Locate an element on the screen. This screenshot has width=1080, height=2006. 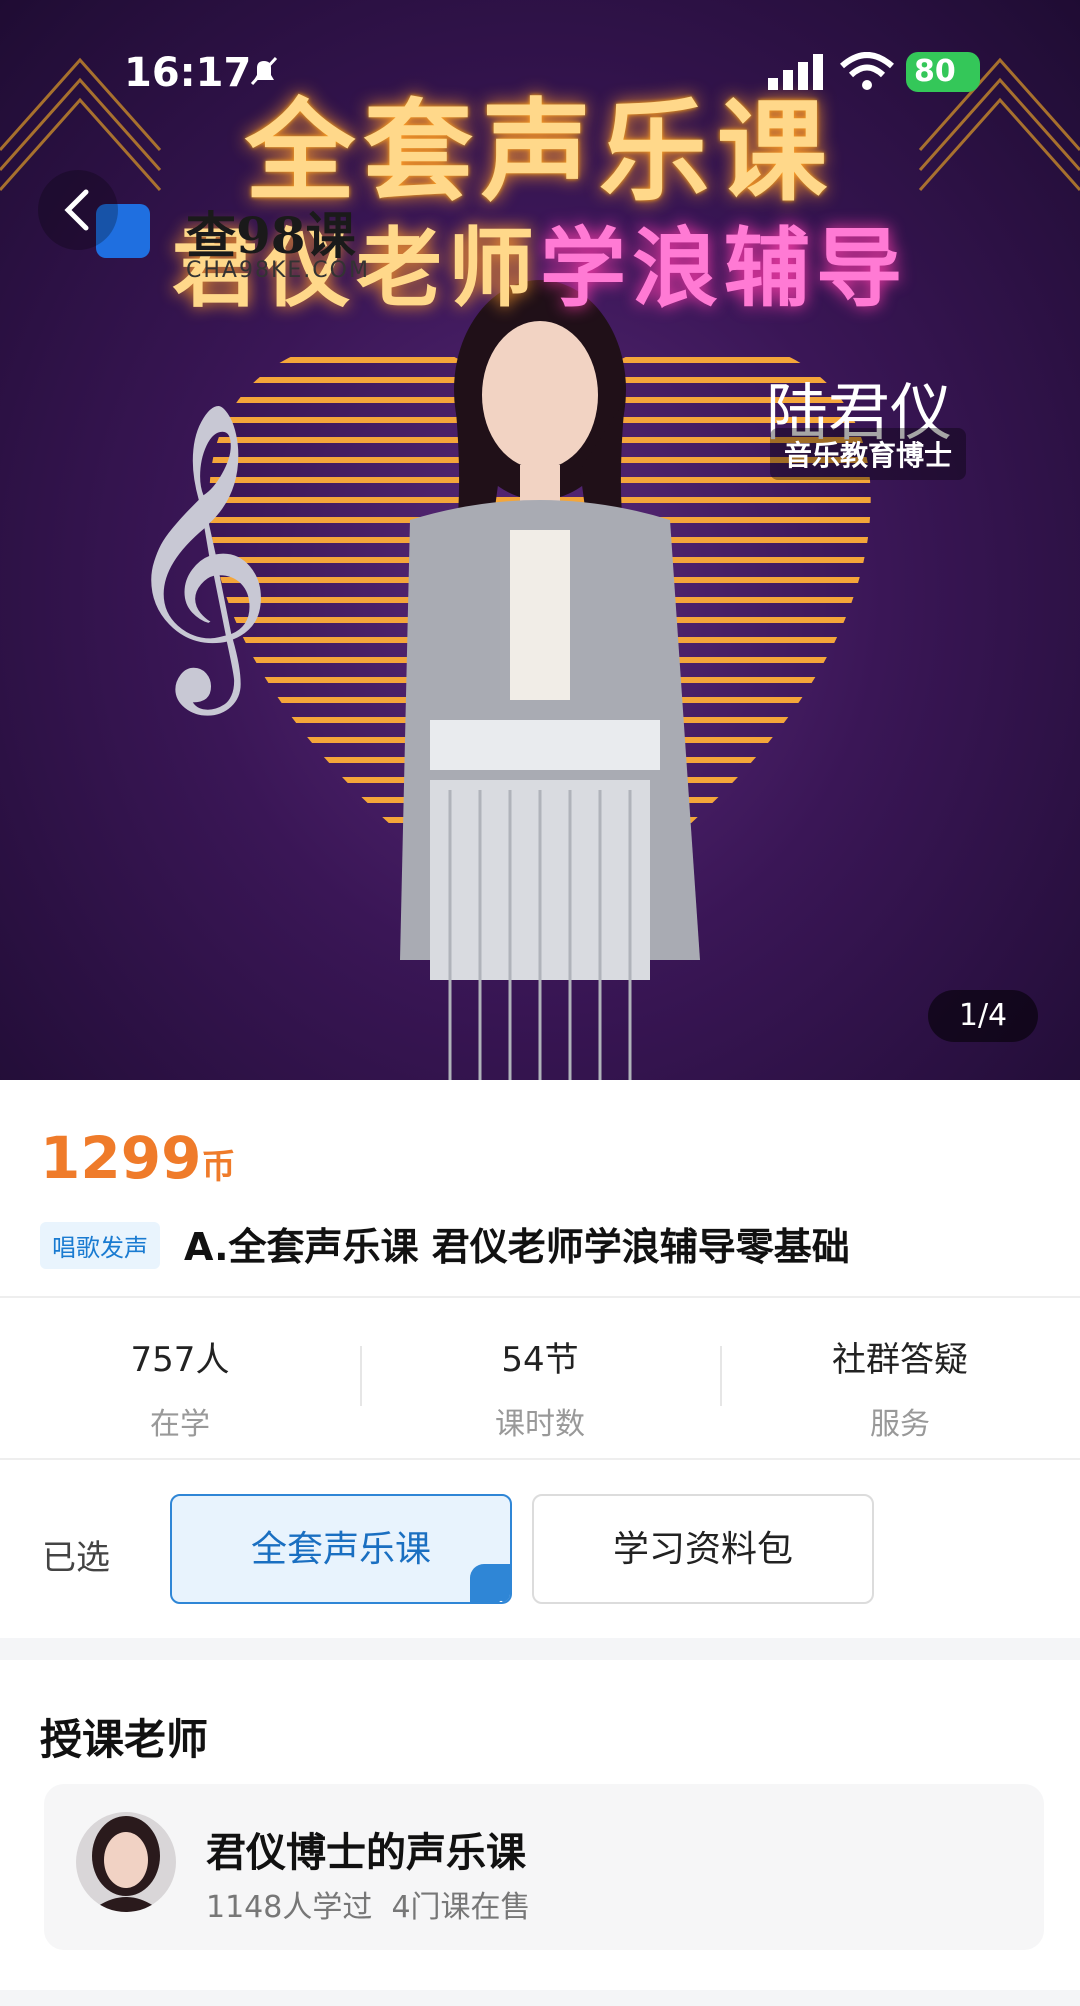
wifi-icon is located at coordinates (867, 71).